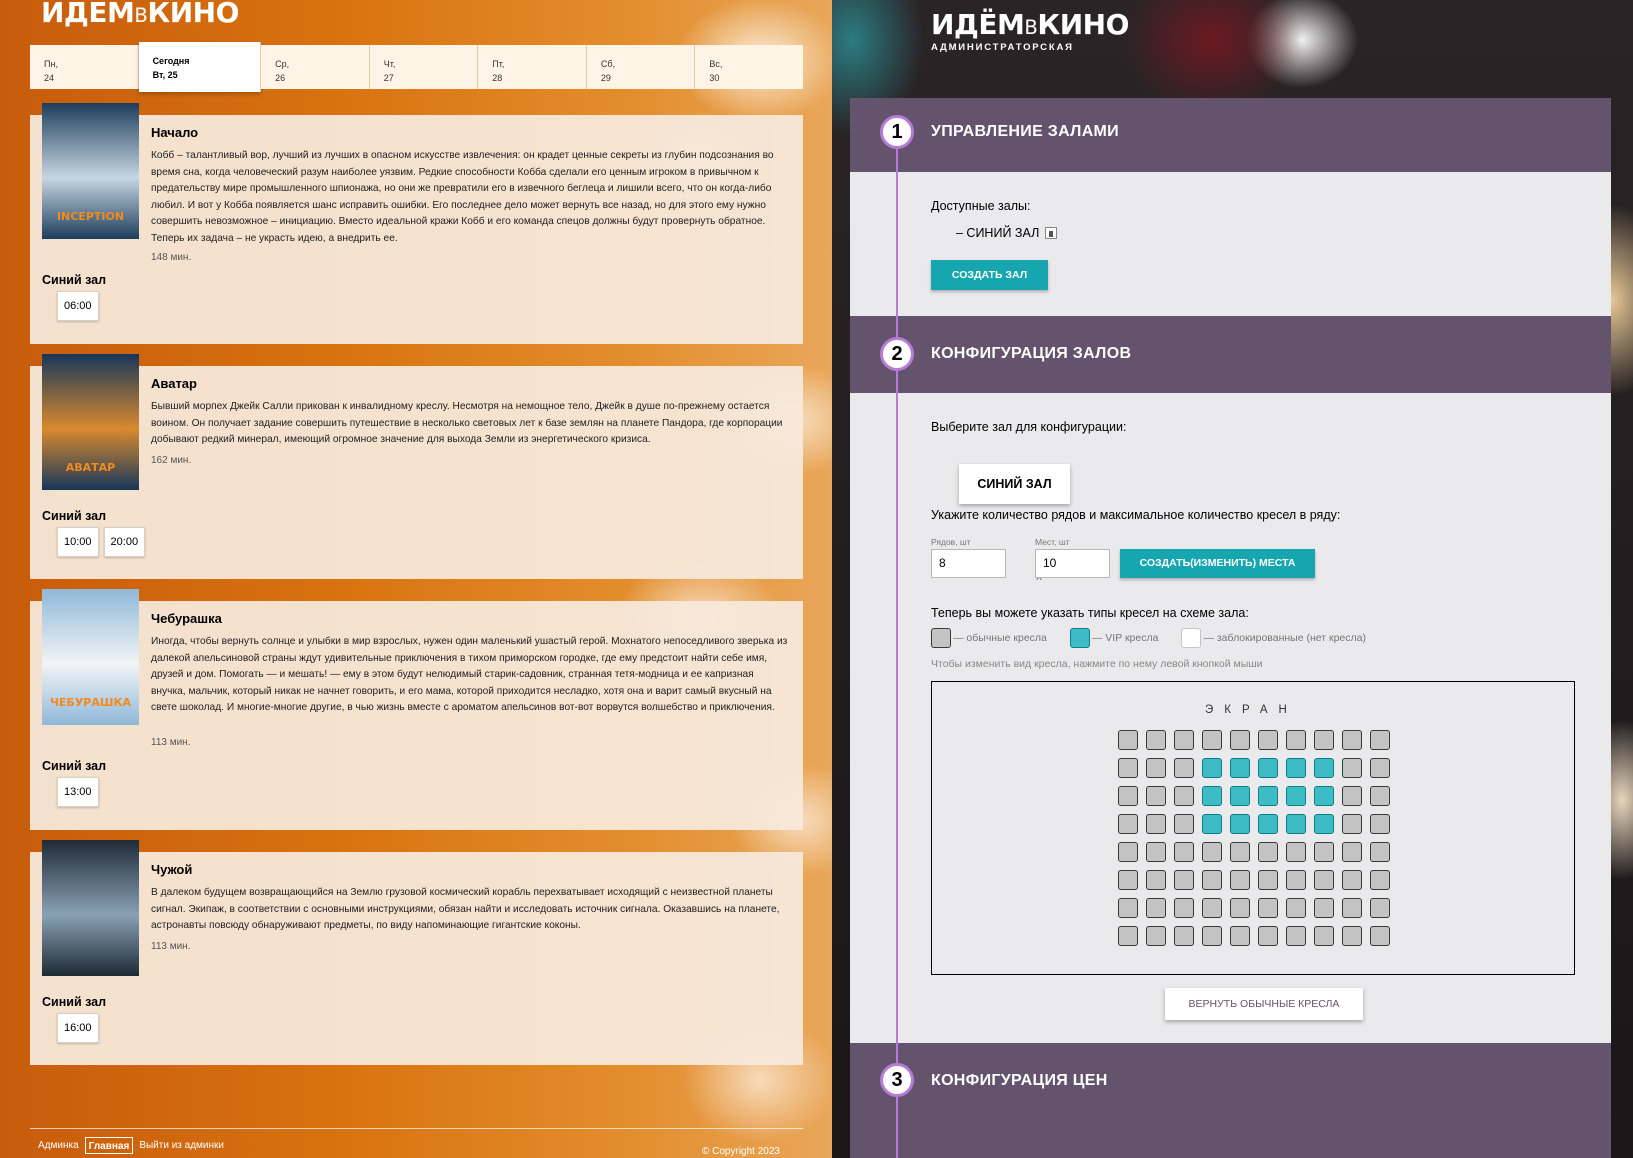 This screenshot has width=1633, height=1158. Describe the element at coordinates (1230, 1100) in the screenshot. I see `section-prices-header: Конфигурация цен` at that location.